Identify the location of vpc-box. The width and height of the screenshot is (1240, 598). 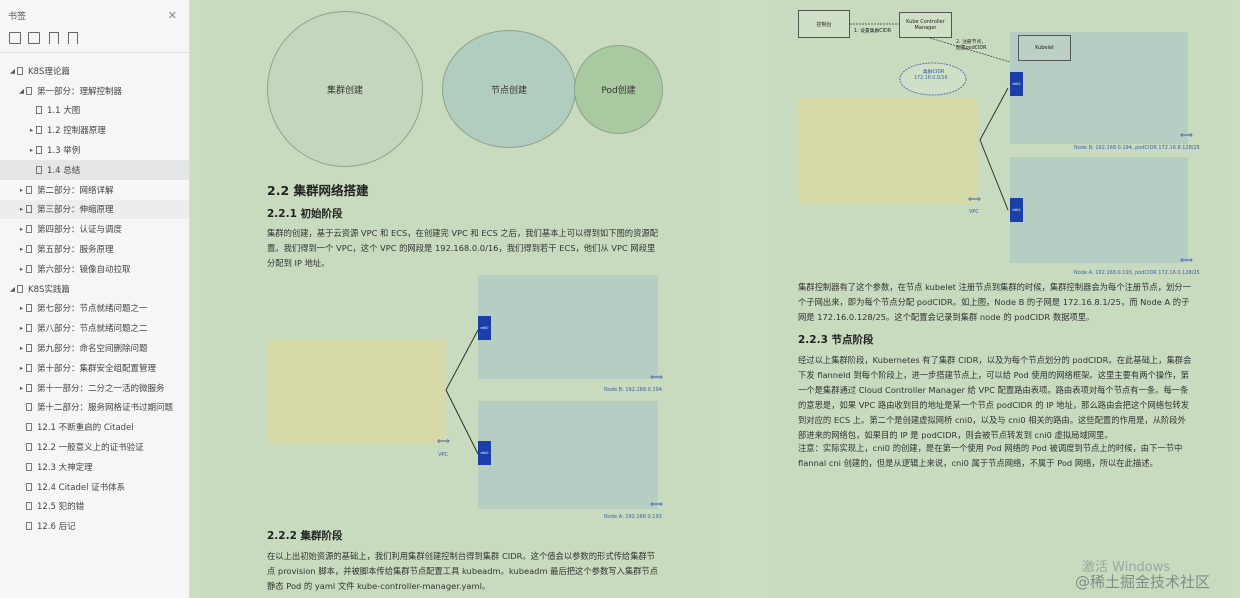
(887, 150).